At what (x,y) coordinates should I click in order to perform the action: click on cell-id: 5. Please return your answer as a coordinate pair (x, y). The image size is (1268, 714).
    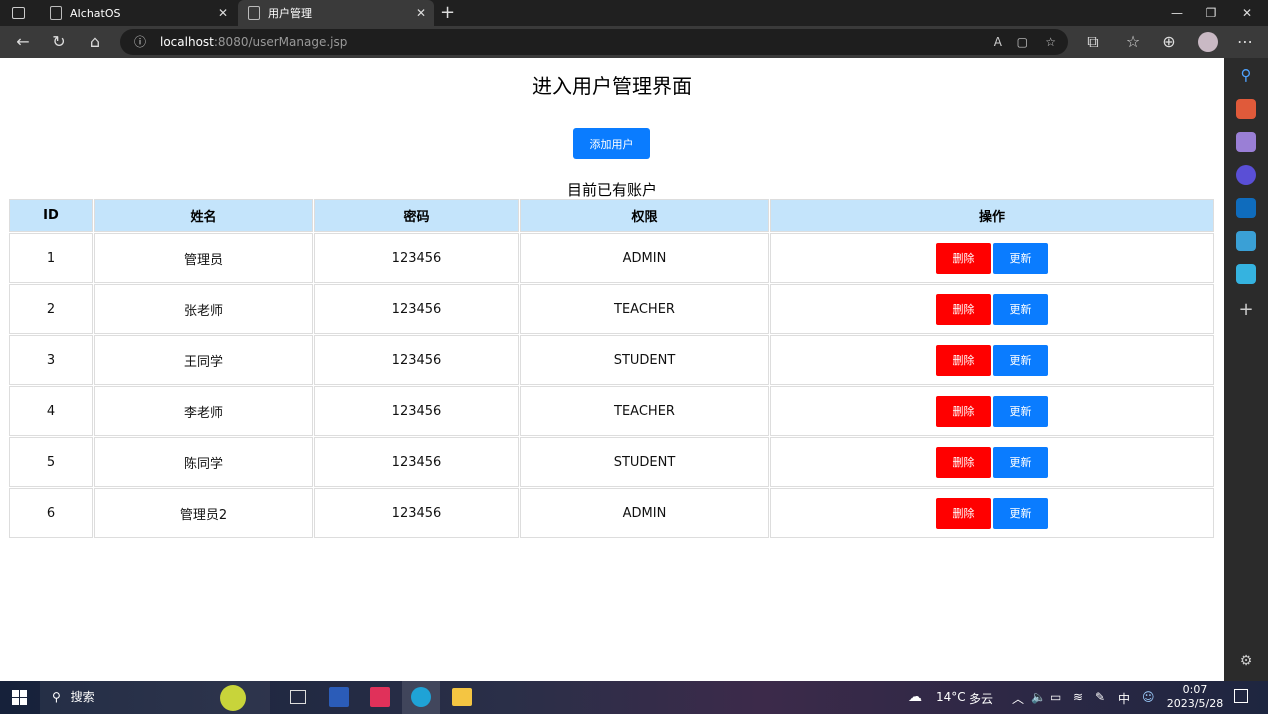
    Looking at the image, I should click on (51, 462).